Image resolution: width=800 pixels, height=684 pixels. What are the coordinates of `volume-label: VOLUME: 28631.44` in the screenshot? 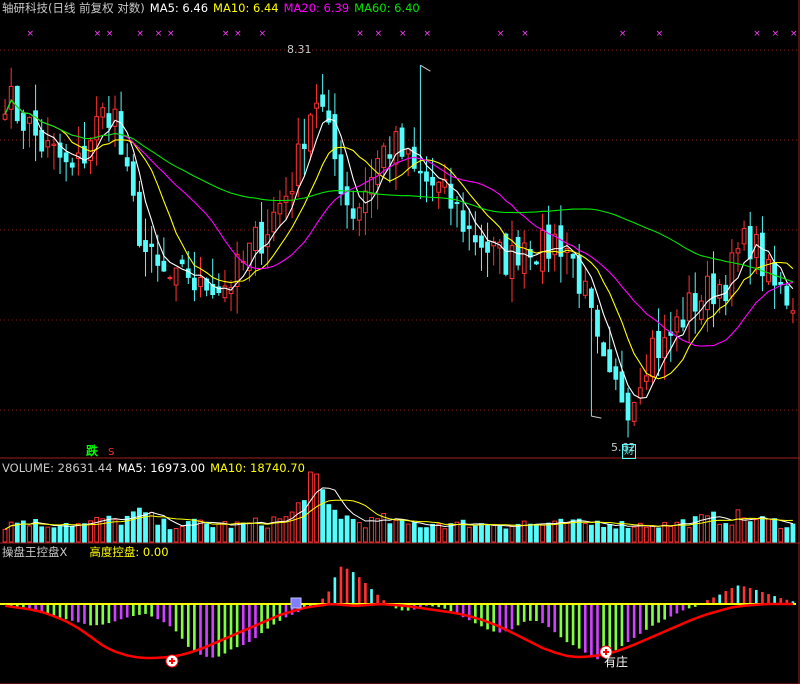 It's located at (57, 468).